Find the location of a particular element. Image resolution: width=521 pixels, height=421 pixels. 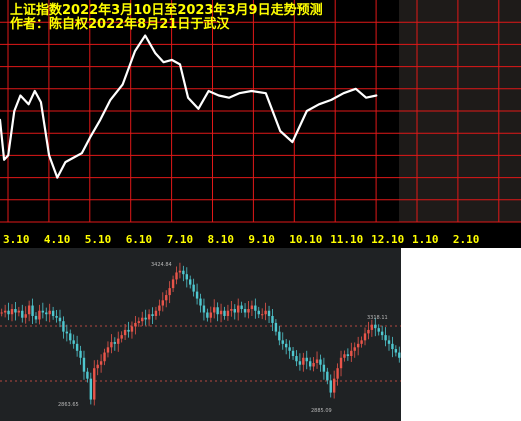

x-tick-label: 12.10 is located at coordinates (387, 239).